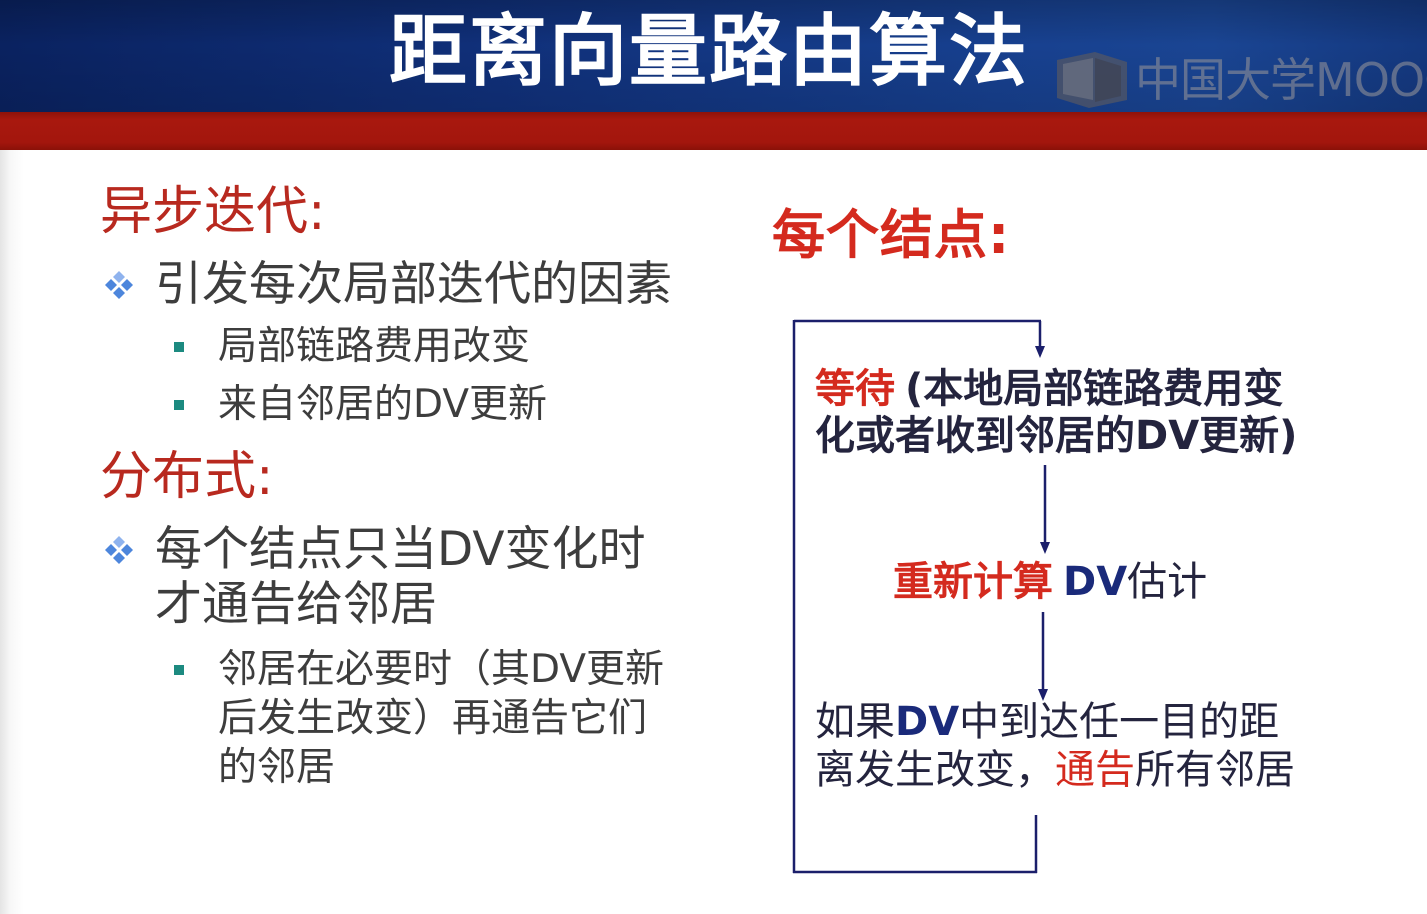 This screenshot has height=914, width=1427. I want to click on notify-text: 所有邻居, so click(1215, 770).